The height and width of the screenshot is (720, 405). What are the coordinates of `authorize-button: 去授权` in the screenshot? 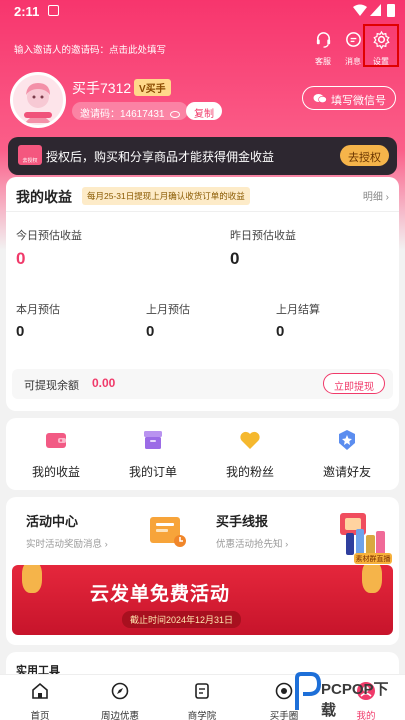 It's located at (364, 155).